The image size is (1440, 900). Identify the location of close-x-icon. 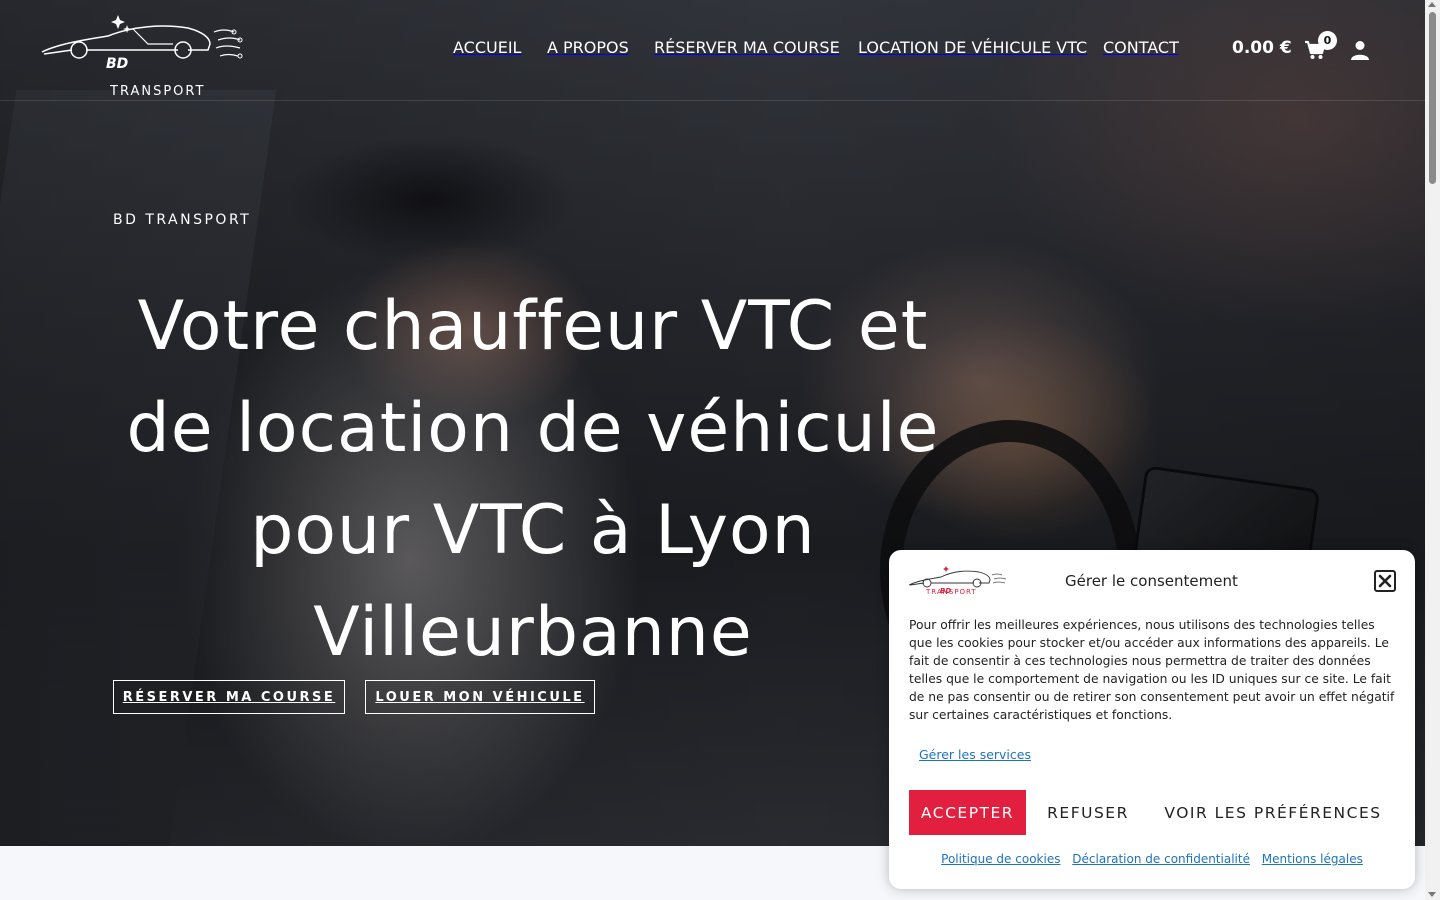
(1385, 581).